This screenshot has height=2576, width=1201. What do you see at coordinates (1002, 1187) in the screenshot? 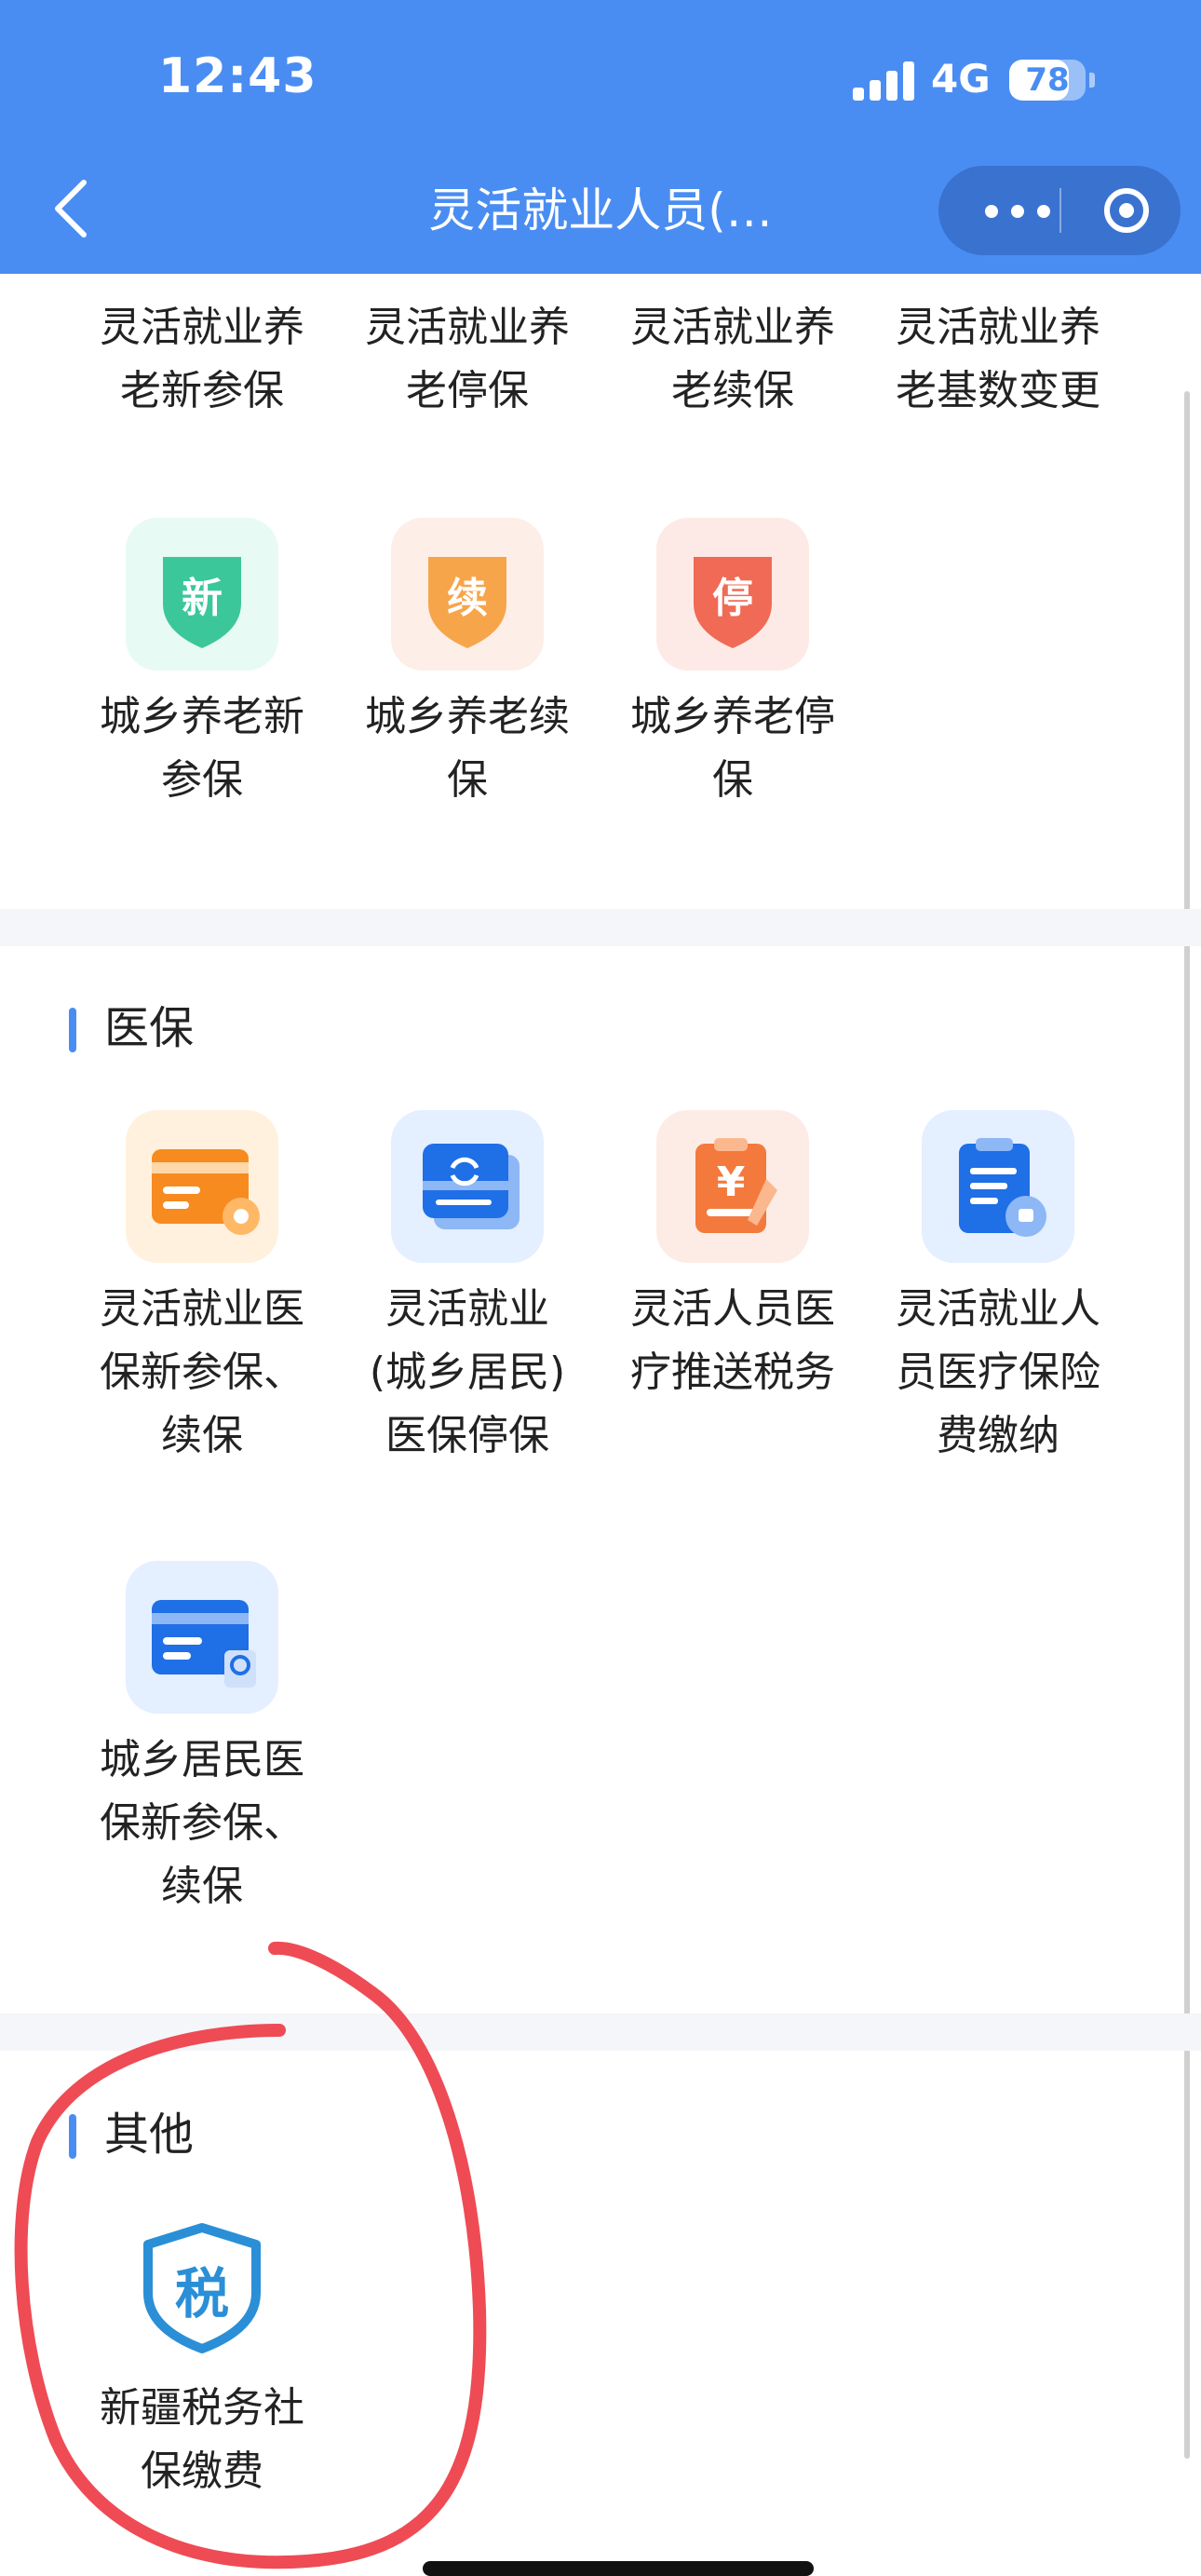
I see `clipboard-stamp-icon` at bounding box center [1002, 1187].